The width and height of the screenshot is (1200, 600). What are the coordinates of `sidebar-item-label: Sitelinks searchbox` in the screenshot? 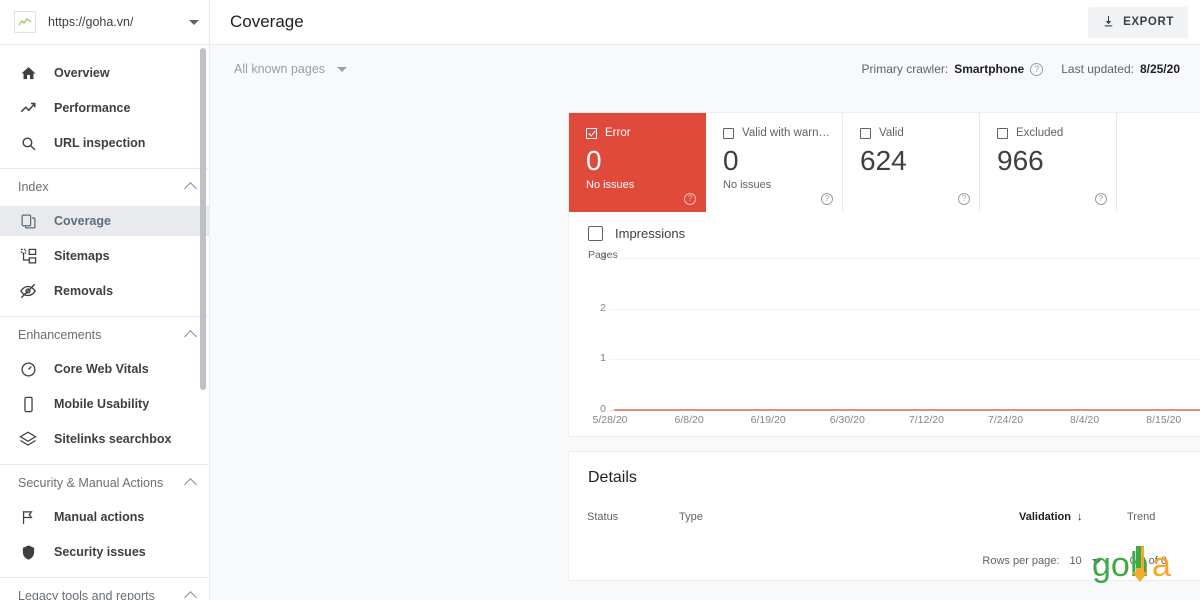 It's located at (113, 439).